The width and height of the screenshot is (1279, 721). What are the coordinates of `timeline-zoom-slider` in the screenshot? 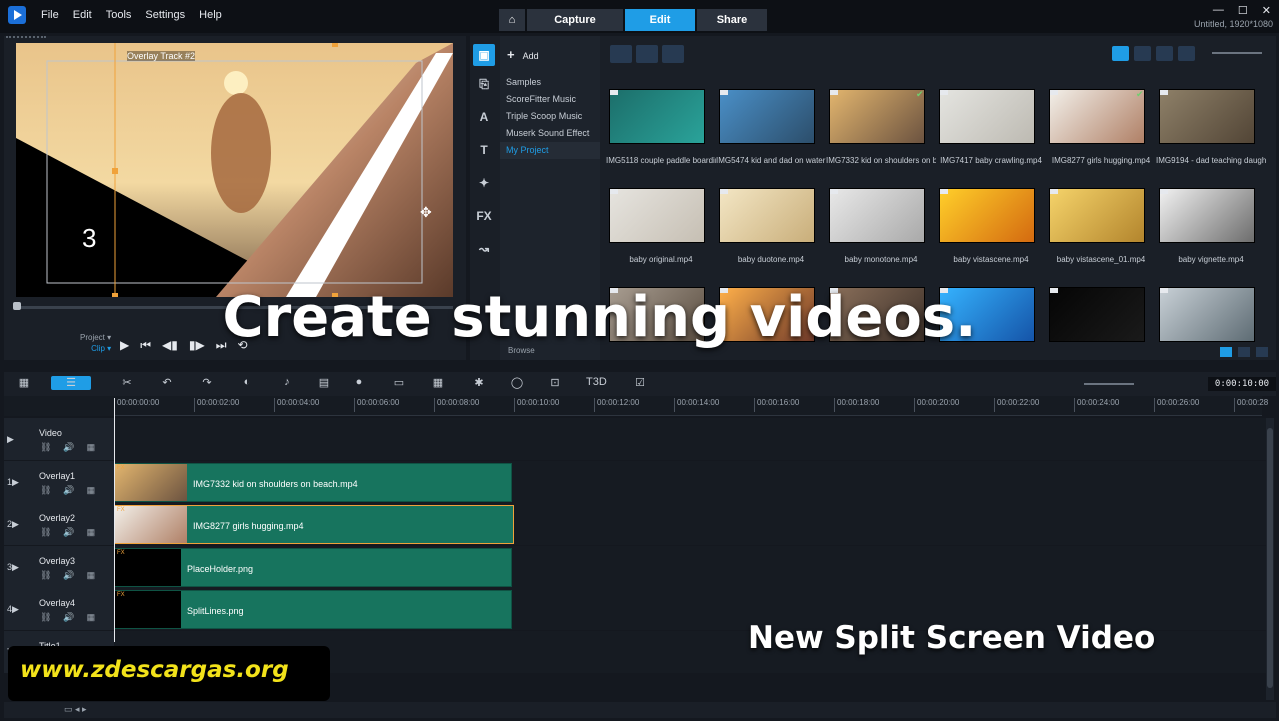 It's located at (1109, 384).